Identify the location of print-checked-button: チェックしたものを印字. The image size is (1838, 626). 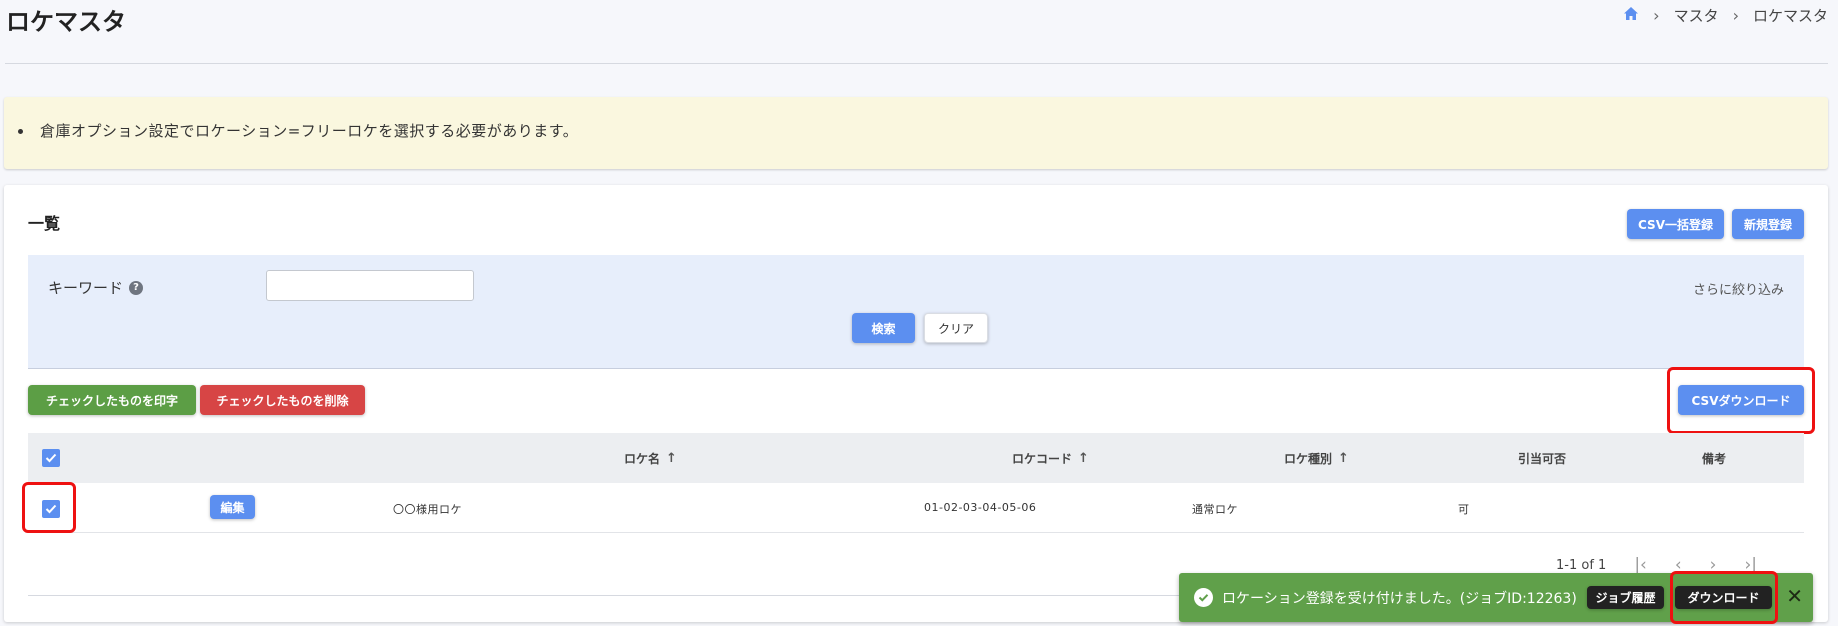
(112, 400).